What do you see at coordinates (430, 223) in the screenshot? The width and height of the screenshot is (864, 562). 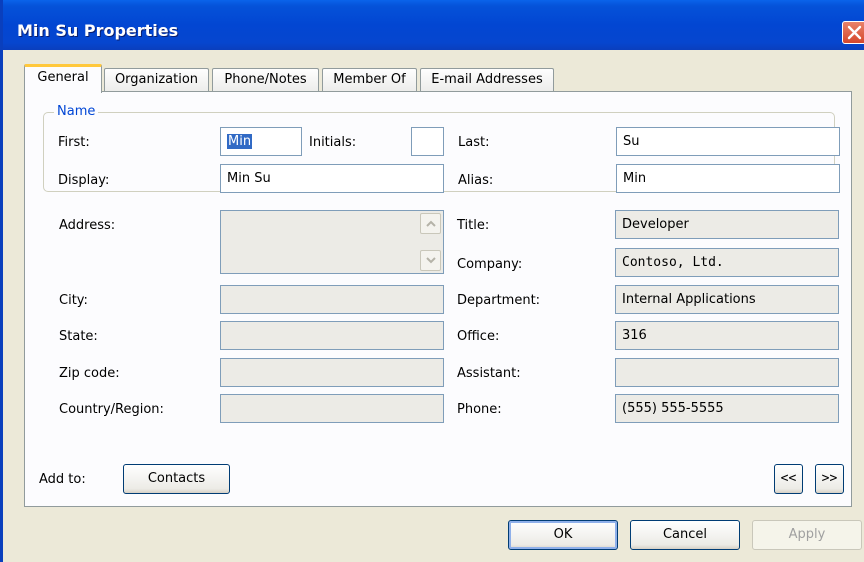 I see `scroll-up-button` at bounding box center [430, 223].